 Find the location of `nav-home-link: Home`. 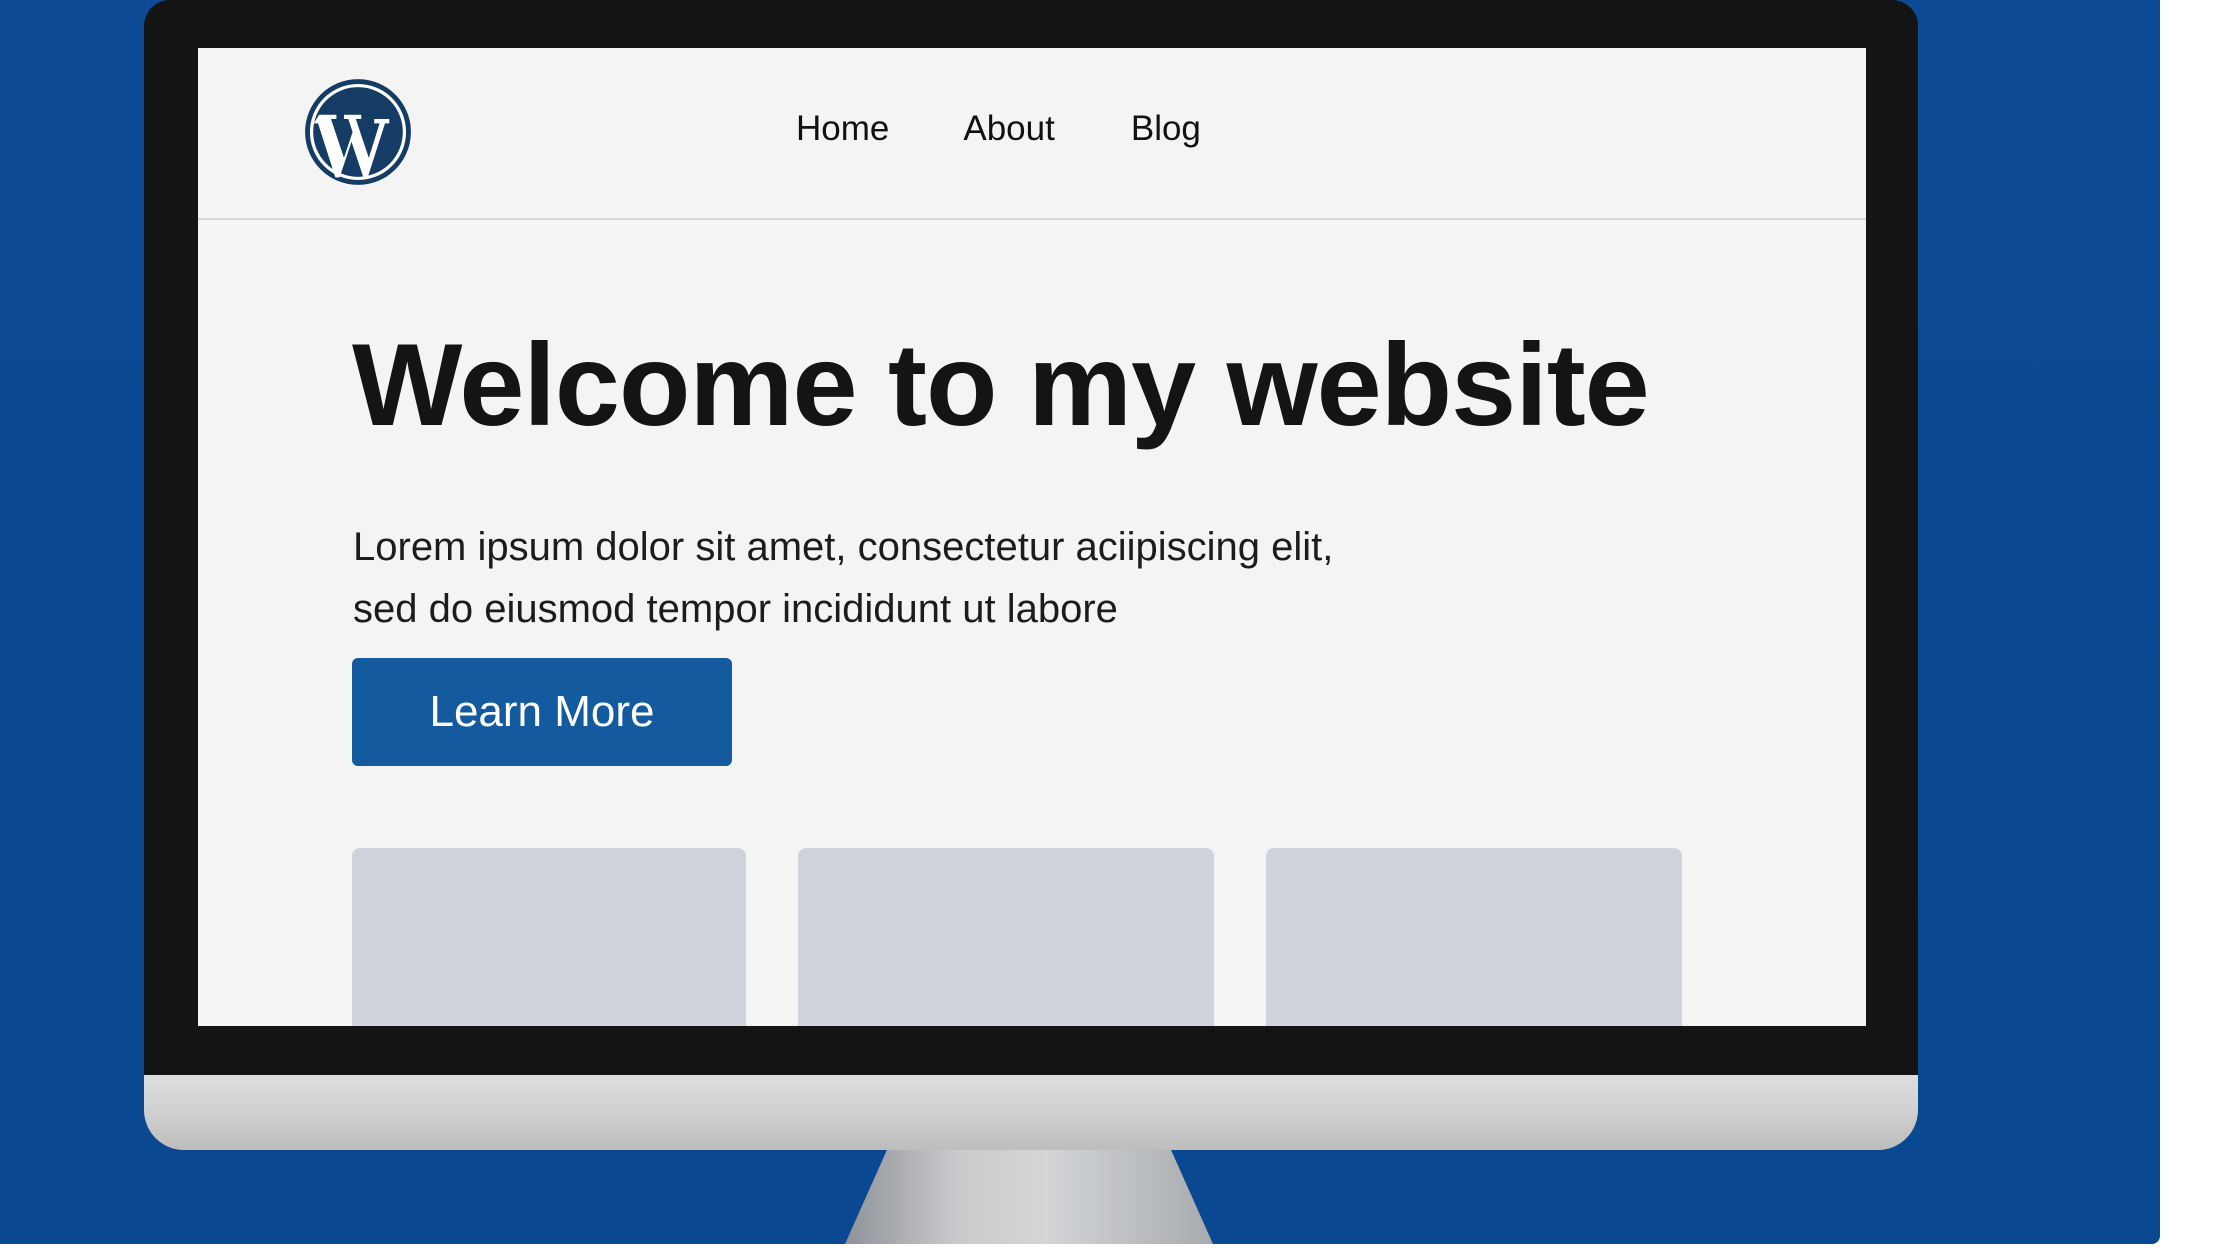

nav-home-link: Home is located at coordinates (842, 129).